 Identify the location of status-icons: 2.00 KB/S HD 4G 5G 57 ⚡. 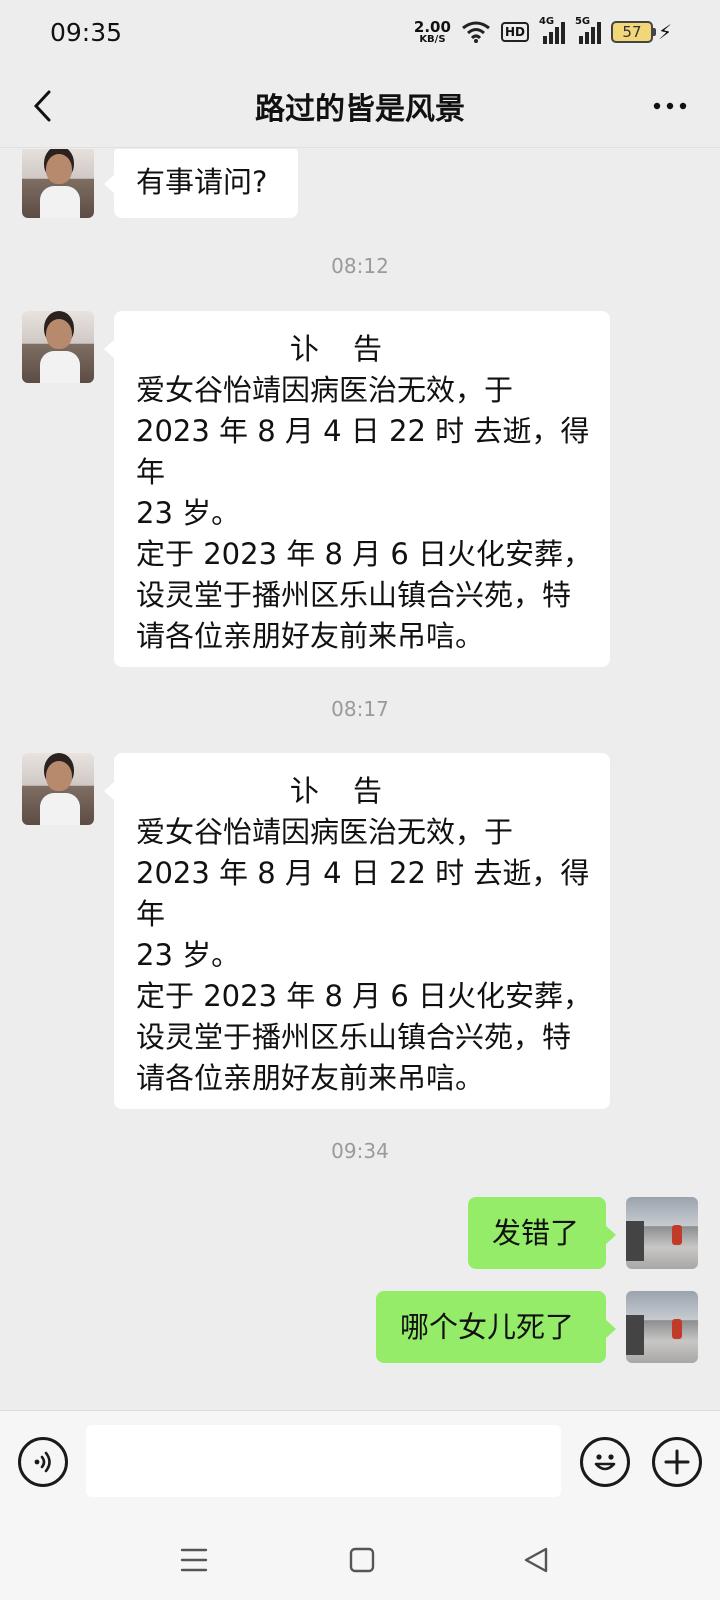
(542, 30).